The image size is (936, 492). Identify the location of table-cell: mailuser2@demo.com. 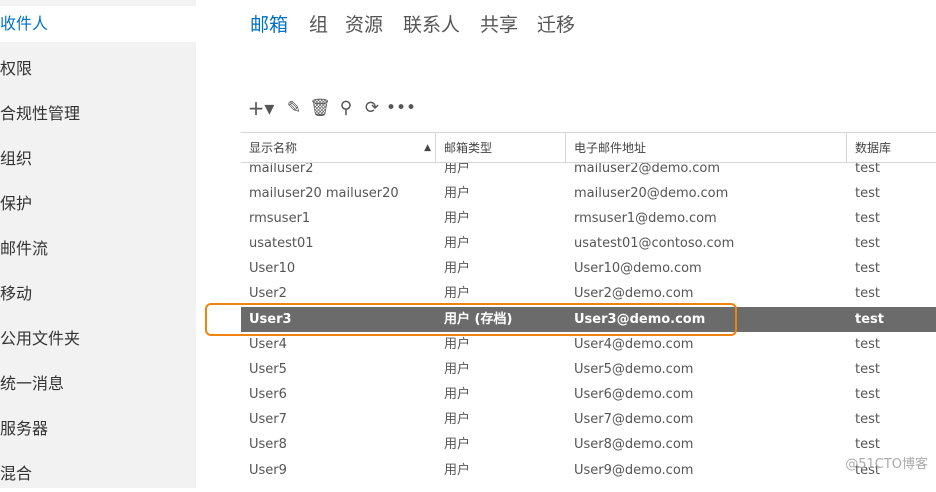
(706, 172).